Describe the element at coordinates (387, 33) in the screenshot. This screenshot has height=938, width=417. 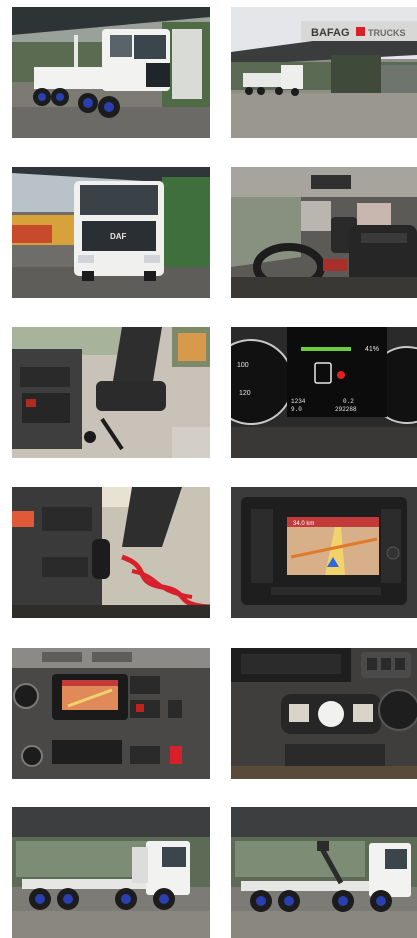
I see `dealer-sign-suffix: TRUCKS` at that location.